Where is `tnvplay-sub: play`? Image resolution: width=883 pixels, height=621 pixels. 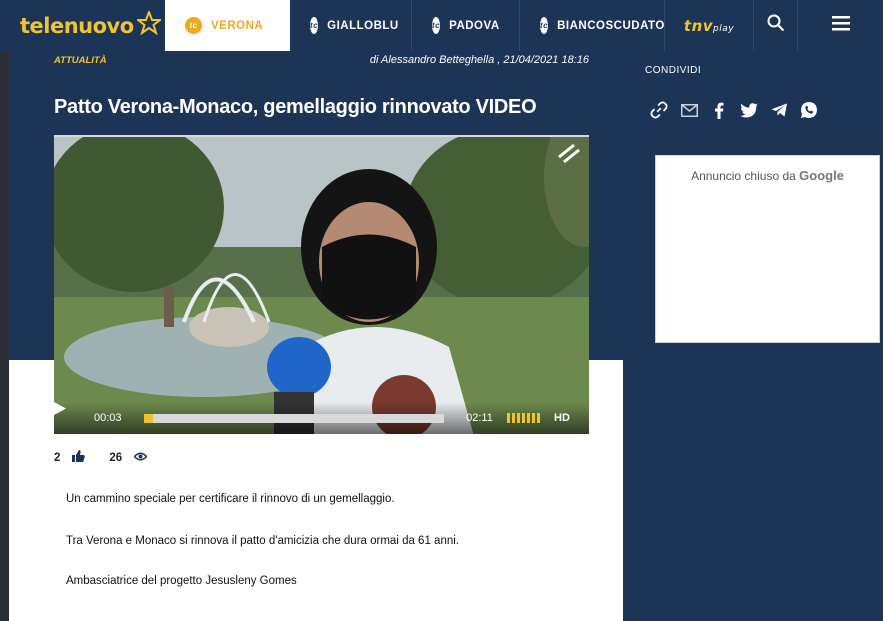
tnvplay-sub: play is located at coordinates (724, 28).